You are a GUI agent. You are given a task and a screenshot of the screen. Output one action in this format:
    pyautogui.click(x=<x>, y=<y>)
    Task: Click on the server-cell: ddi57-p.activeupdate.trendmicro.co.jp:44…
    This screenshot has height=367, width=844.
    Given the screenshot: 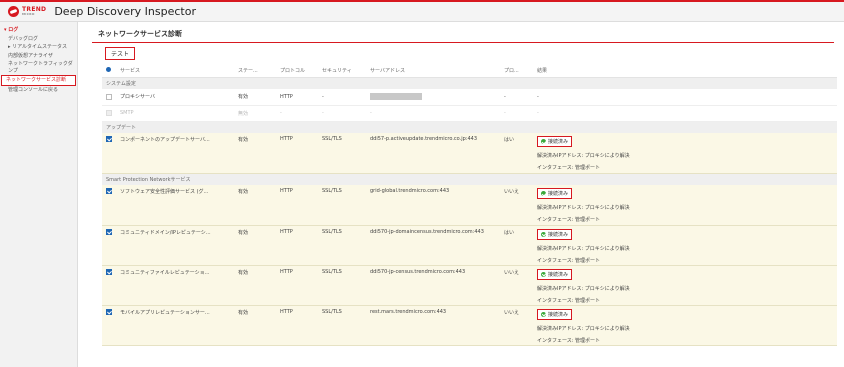 What is the action you would take?
    pyautogui.click(x=433, y=153)
    